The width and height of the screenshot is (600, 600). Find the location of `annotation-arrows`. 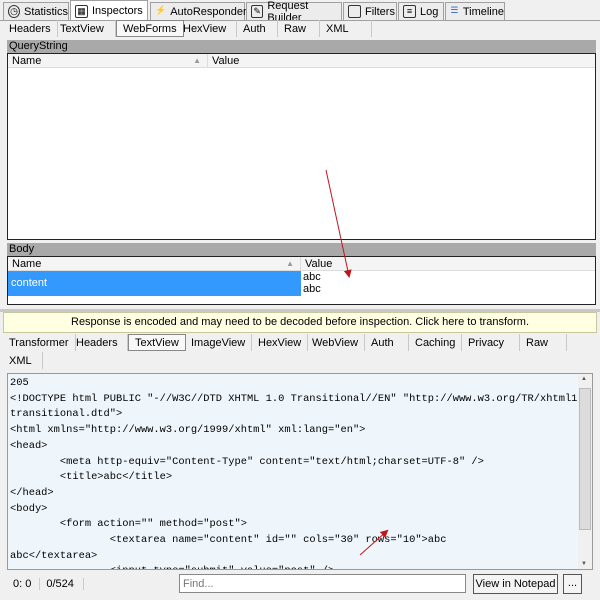

annotation-arrows is located at coordinates (357, 362).